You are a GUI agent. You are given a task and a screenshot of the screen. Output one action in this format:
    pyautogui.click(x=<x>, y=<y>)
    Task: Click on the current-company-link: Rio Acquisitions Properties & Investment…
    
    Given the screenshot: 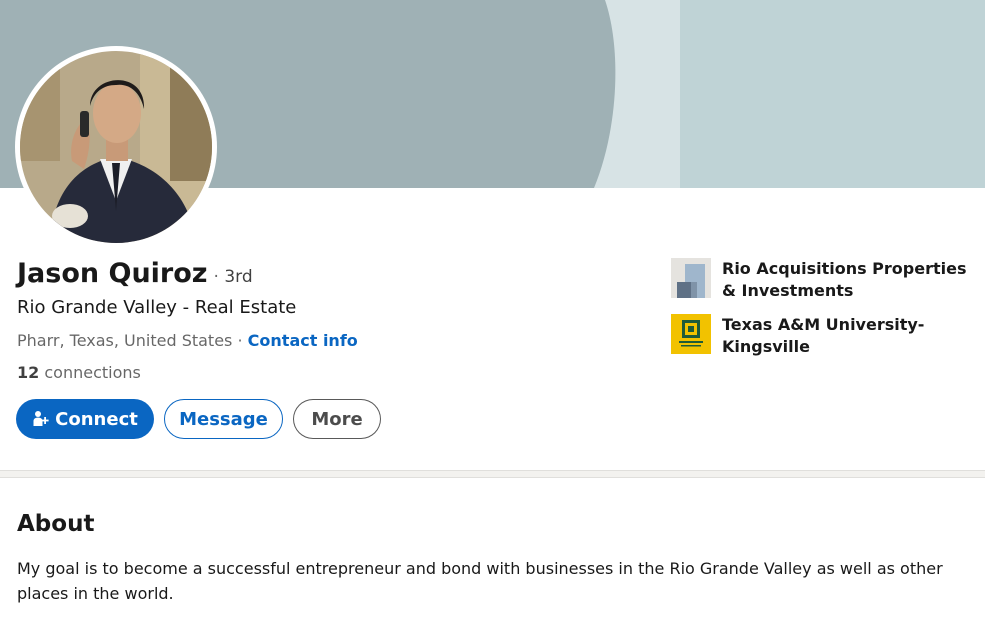 What is the action you would take?
    pyautogui.click(x=821, y=280)
    